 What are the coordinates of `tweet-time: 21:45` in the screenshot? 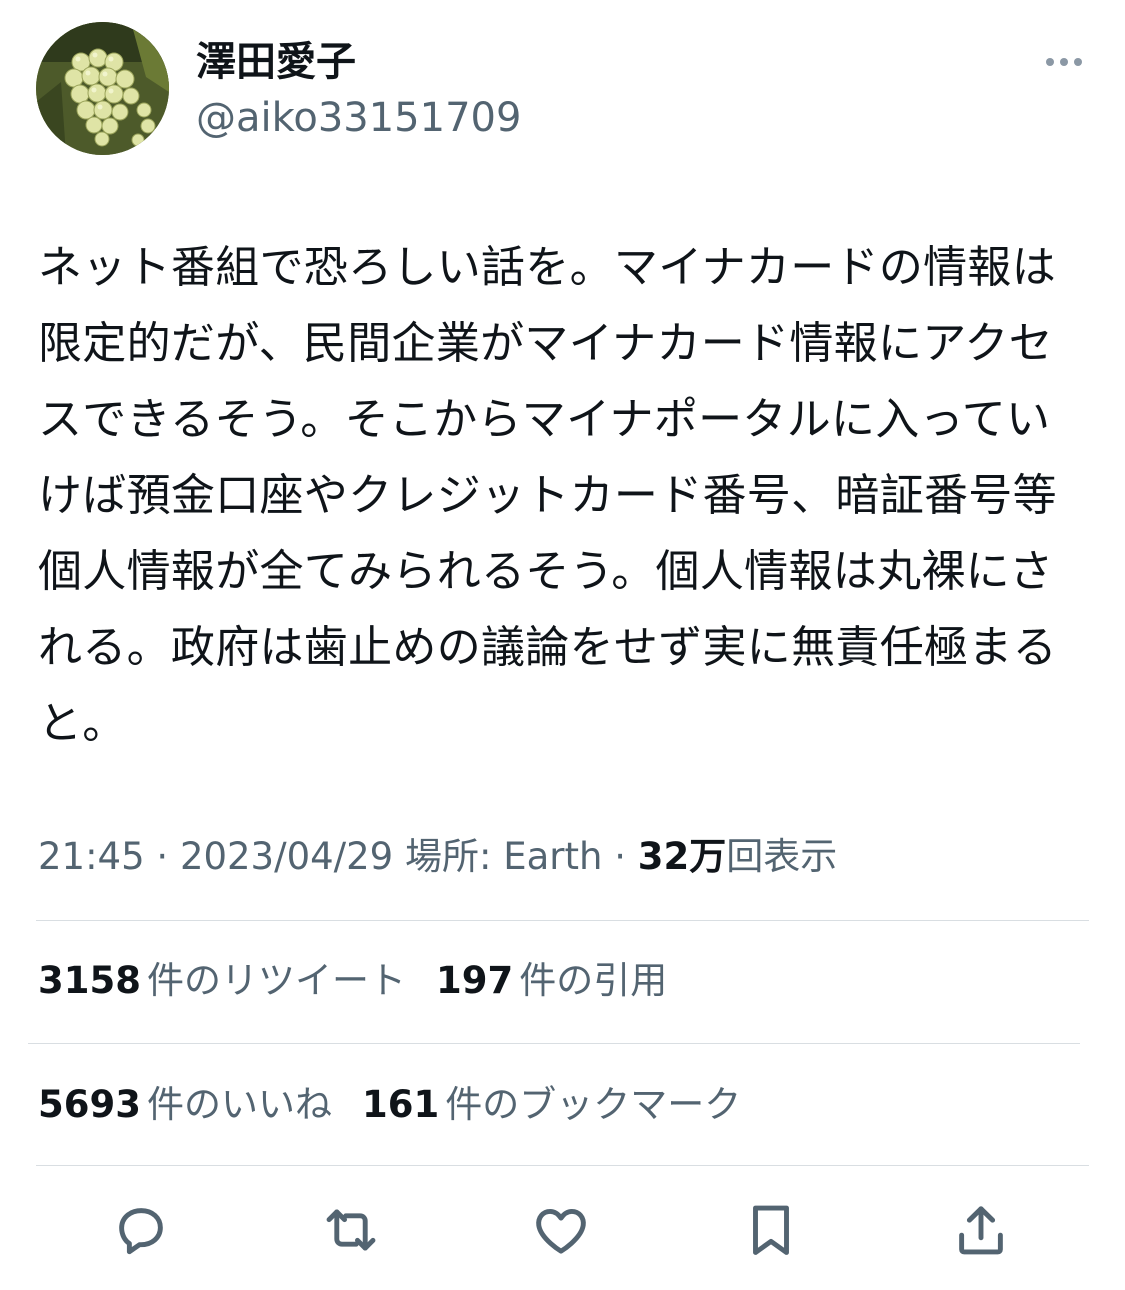 It's located at (91, 856).